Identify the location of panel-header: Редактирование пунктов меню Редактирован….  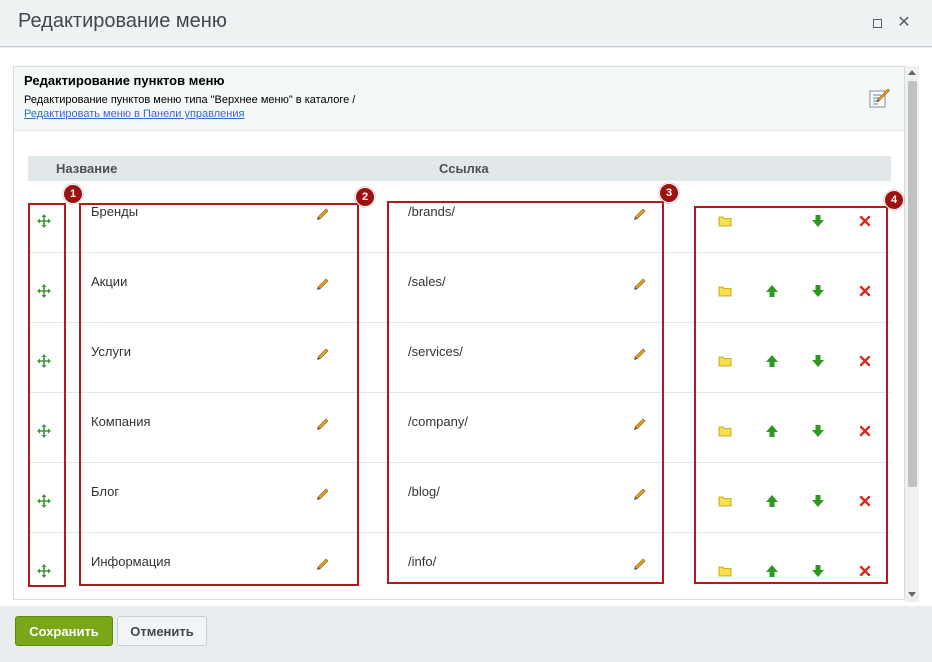
(459, 99).